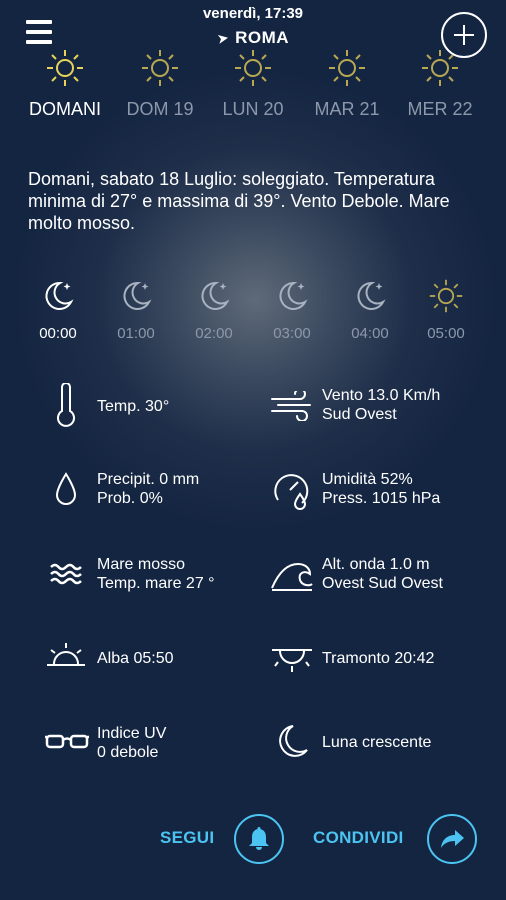  Describe the element at coordinates (377, 742) in the screenshot. I see `moon-phase: Luna crescente` at that location.